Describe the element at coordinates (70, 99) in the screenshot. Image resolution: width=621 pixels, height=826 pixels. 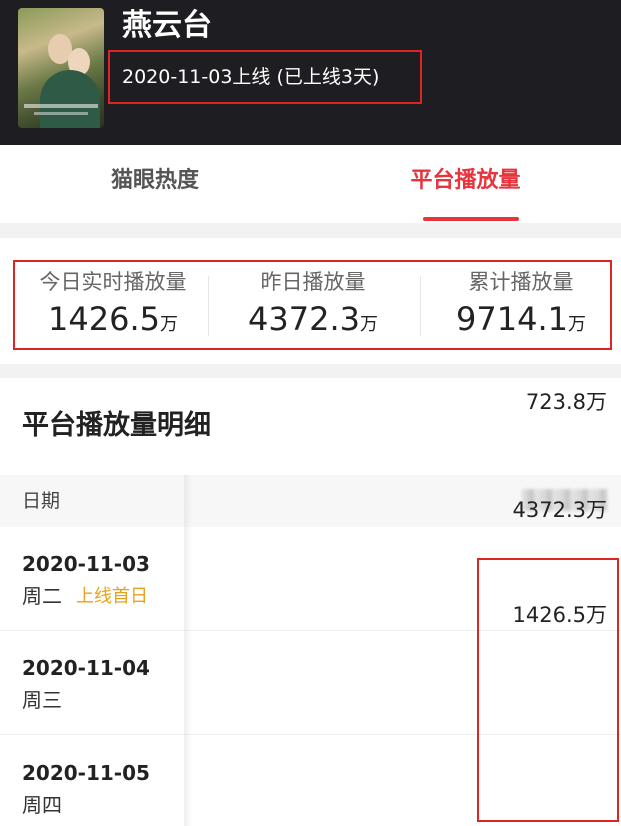
I see `poster-figure-robe` at that location.